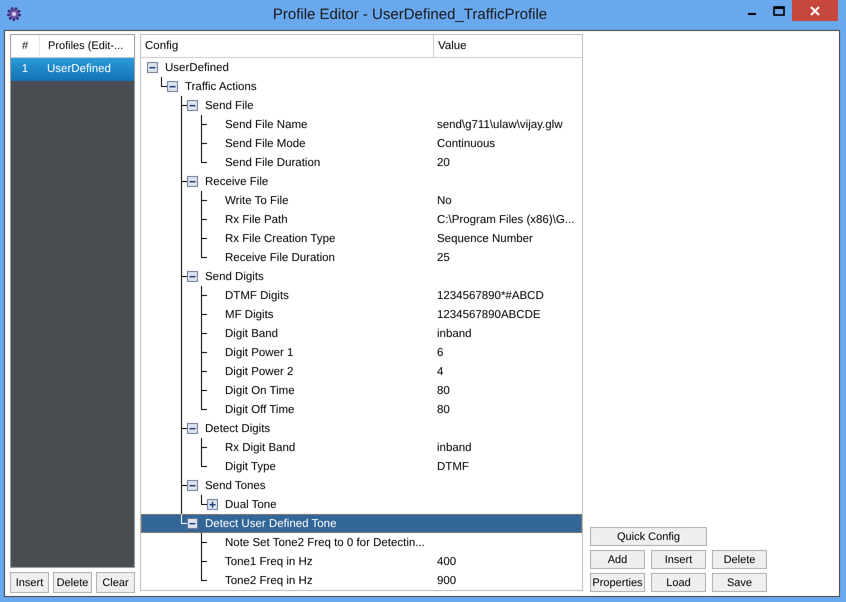  What do you see at coordinates (361, 276) in the screenshot?
I see `tree-row: Send Digits` at bounding box center [361, 276].